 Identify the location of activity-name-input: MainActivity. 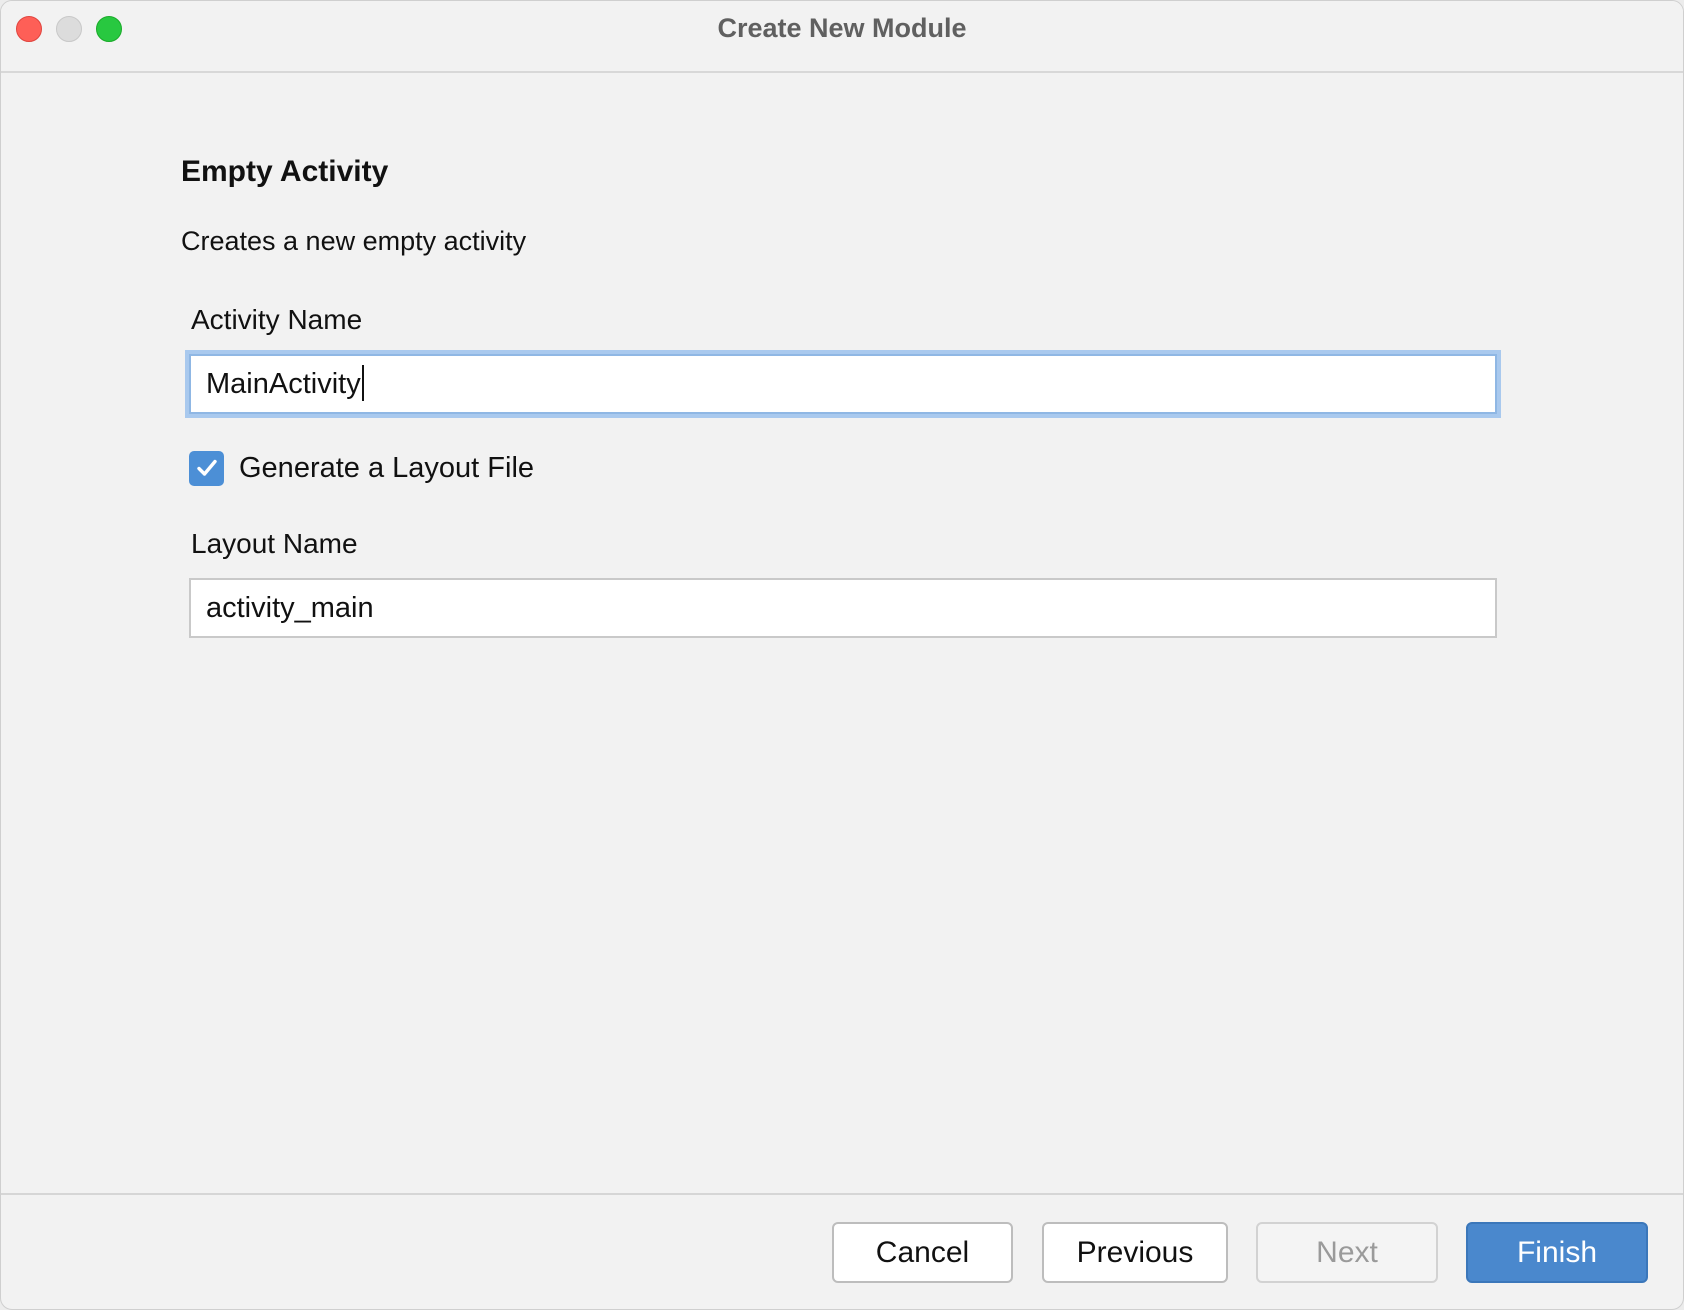
(843, 384).